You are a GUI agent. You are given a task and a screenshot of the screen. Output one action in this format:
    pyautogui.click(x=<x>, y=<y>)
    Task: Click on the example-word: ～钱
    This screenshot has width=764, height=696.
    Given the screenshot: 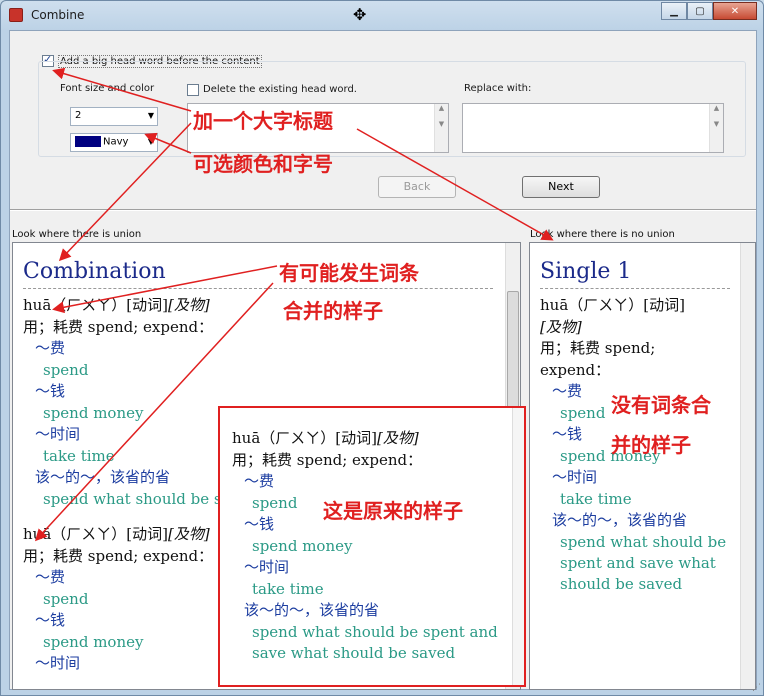 What is the action you would take?
    pyautogui.click(x=50, y=391)
    